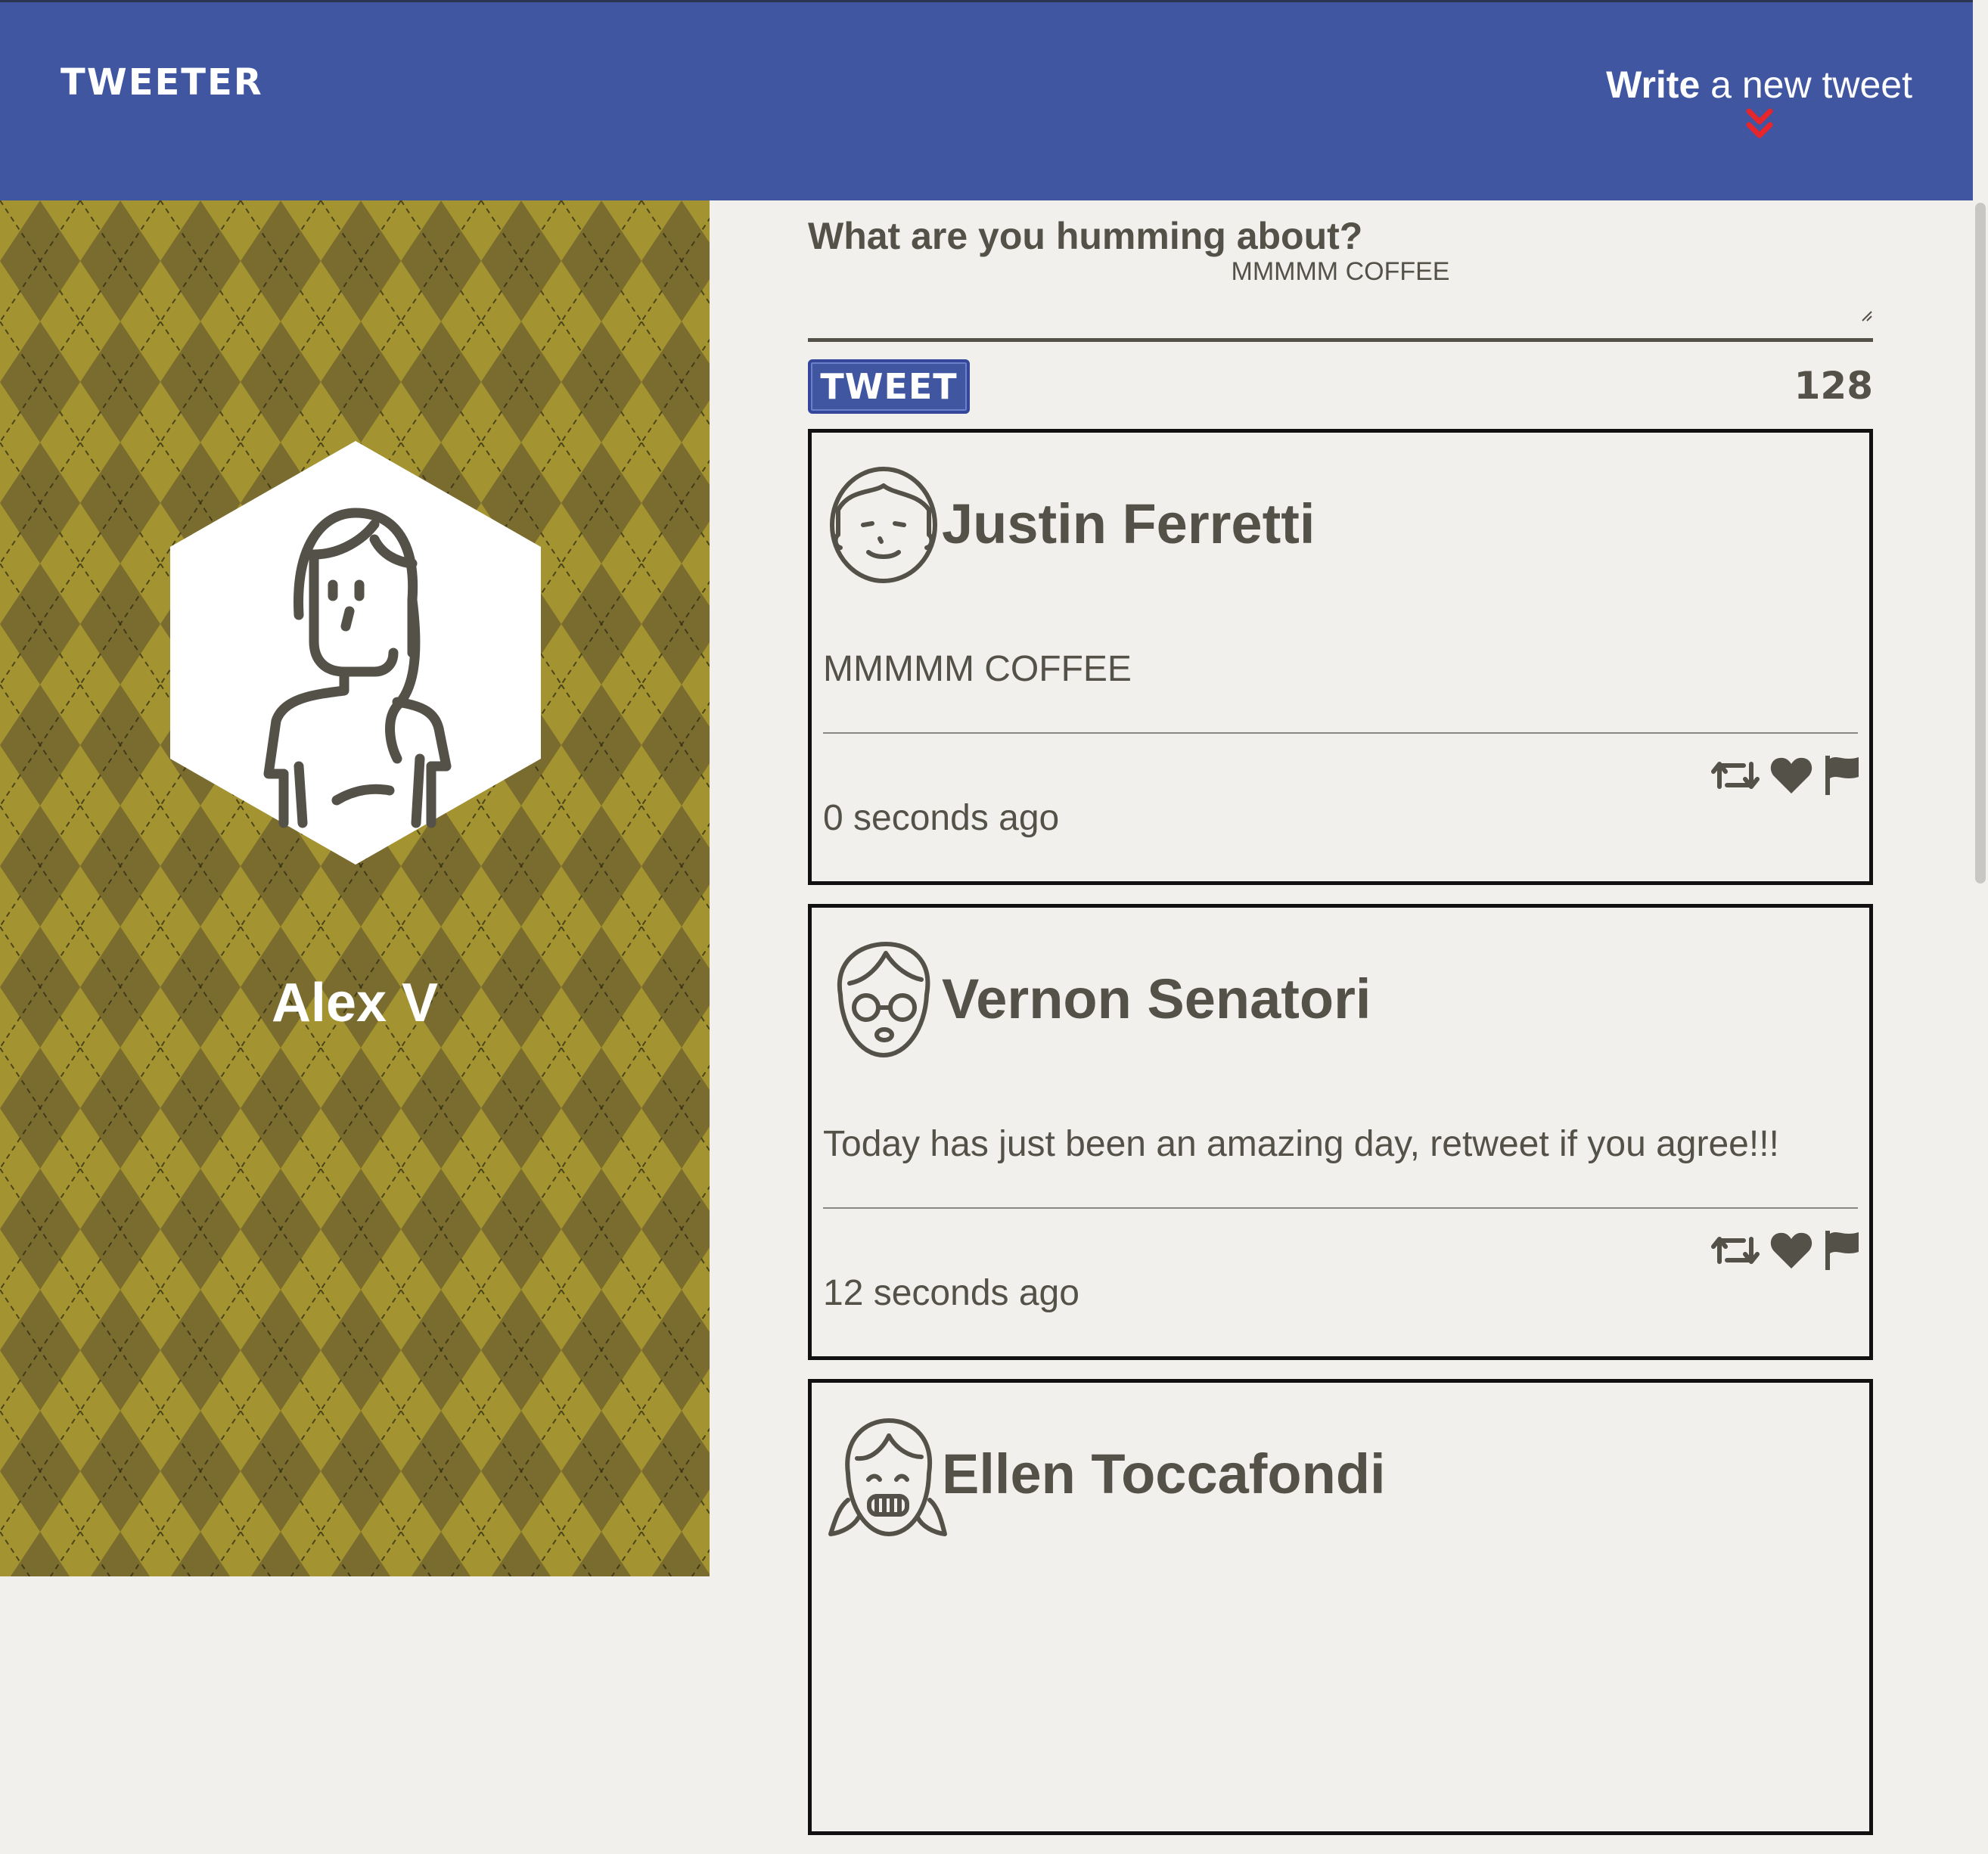  I want to click on write-new-tweet-toggle: Write a new tweet, so click(1759, 102).